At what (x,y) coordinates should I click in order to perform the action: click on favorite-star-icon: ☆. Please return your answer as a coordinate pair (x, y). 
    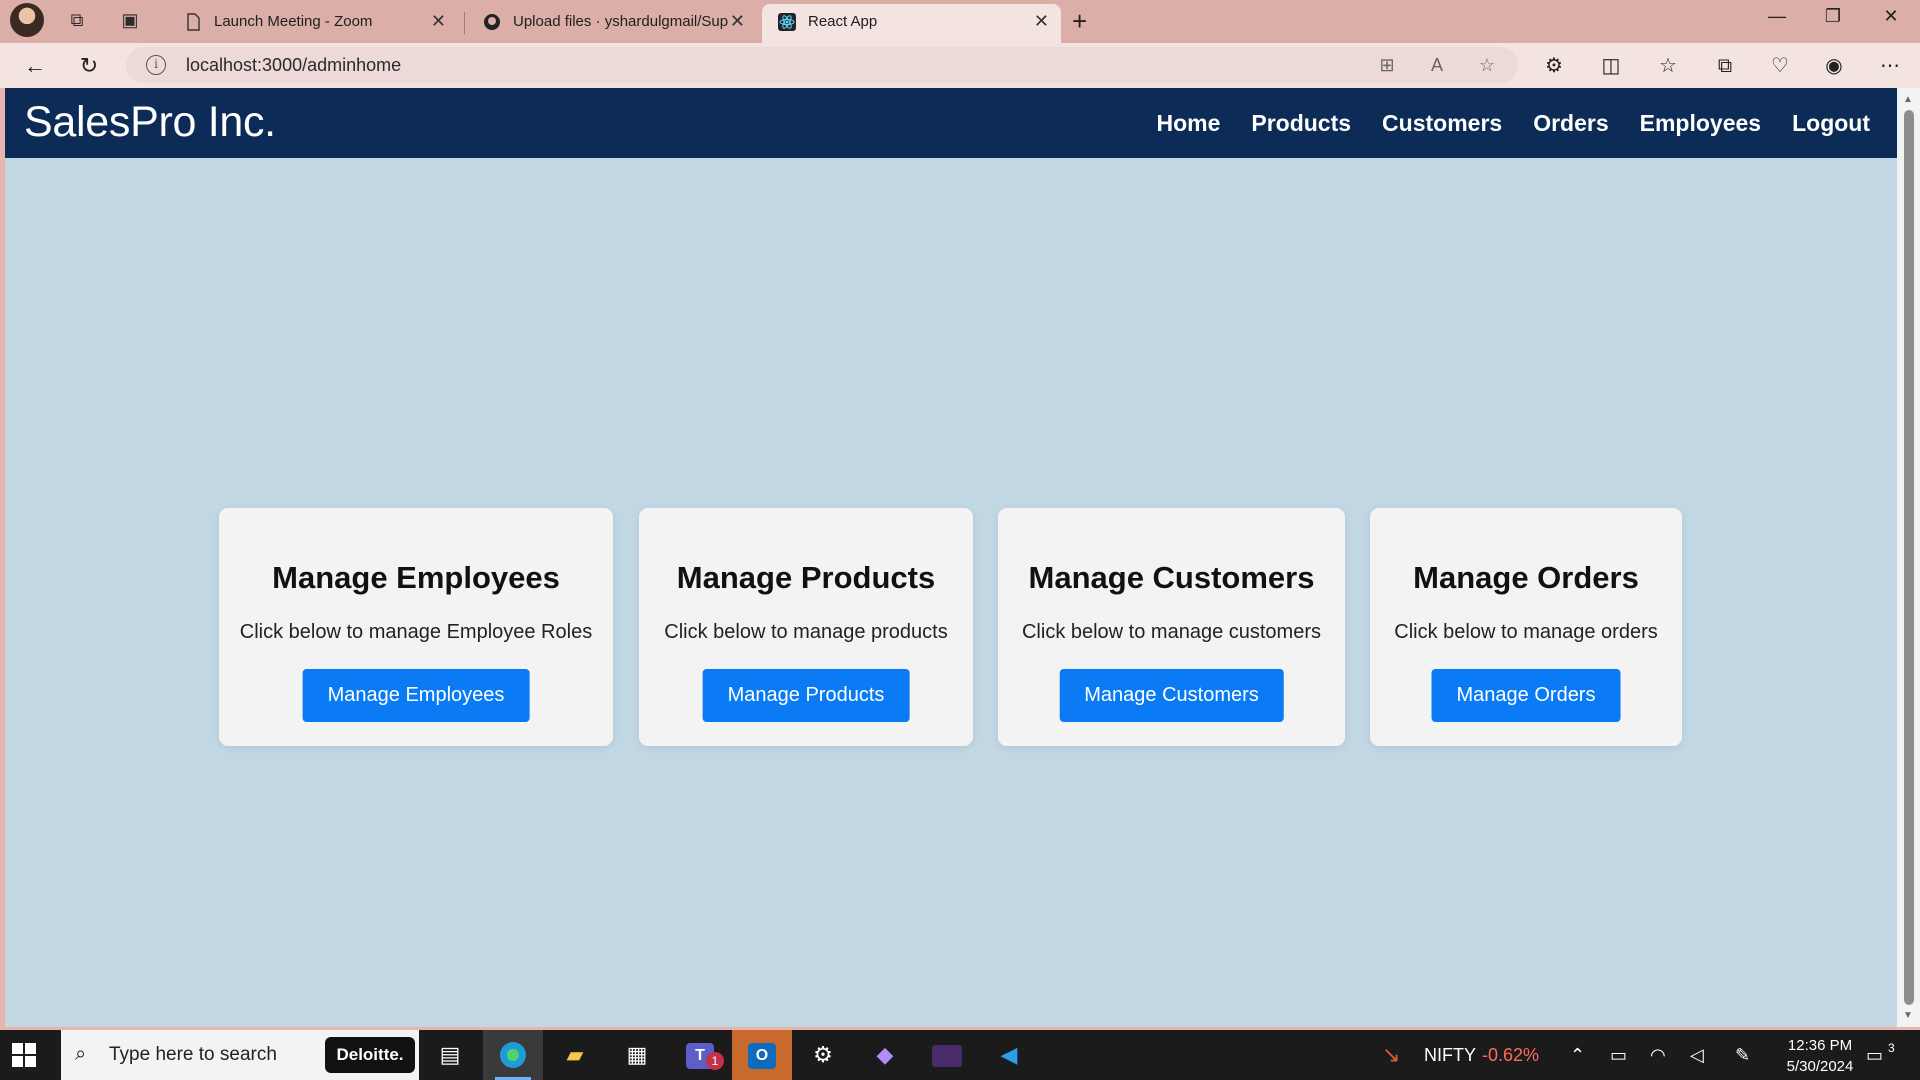
    Looking at the image, I should click on (1487, 66).